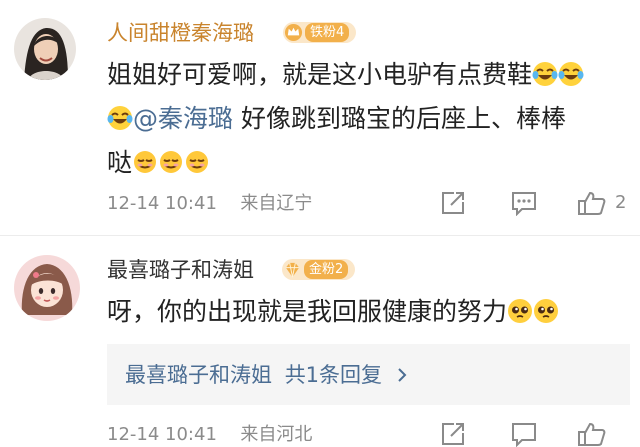  Describe the element at coordinates (293, 32) in the screenshot. I see `crown-icon` at that location.